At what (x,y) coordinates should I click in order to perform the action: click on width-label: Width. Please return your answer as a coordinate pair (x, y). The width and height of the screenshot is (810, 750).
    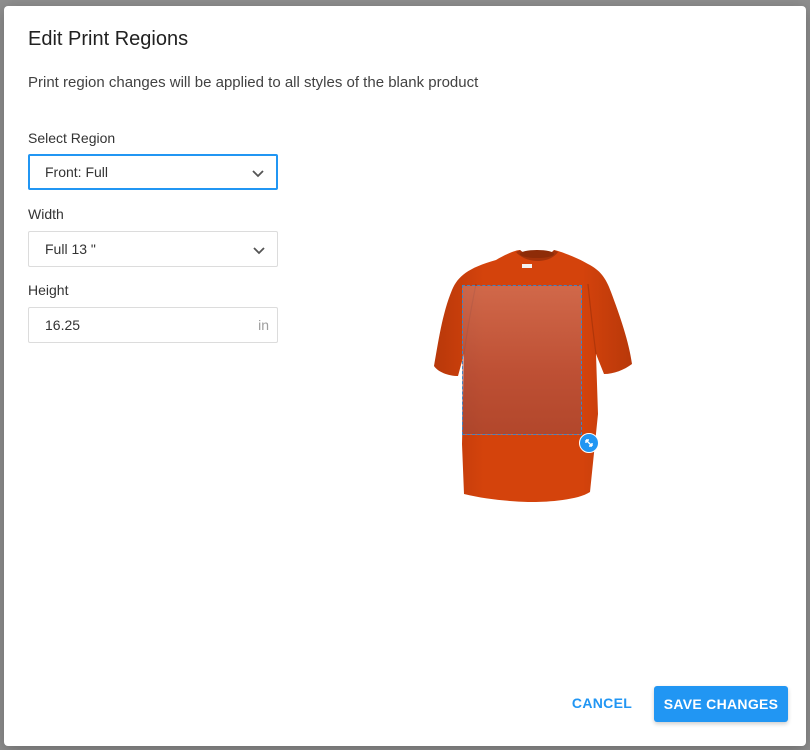
    Looking at the image, I should click on (46, 214).